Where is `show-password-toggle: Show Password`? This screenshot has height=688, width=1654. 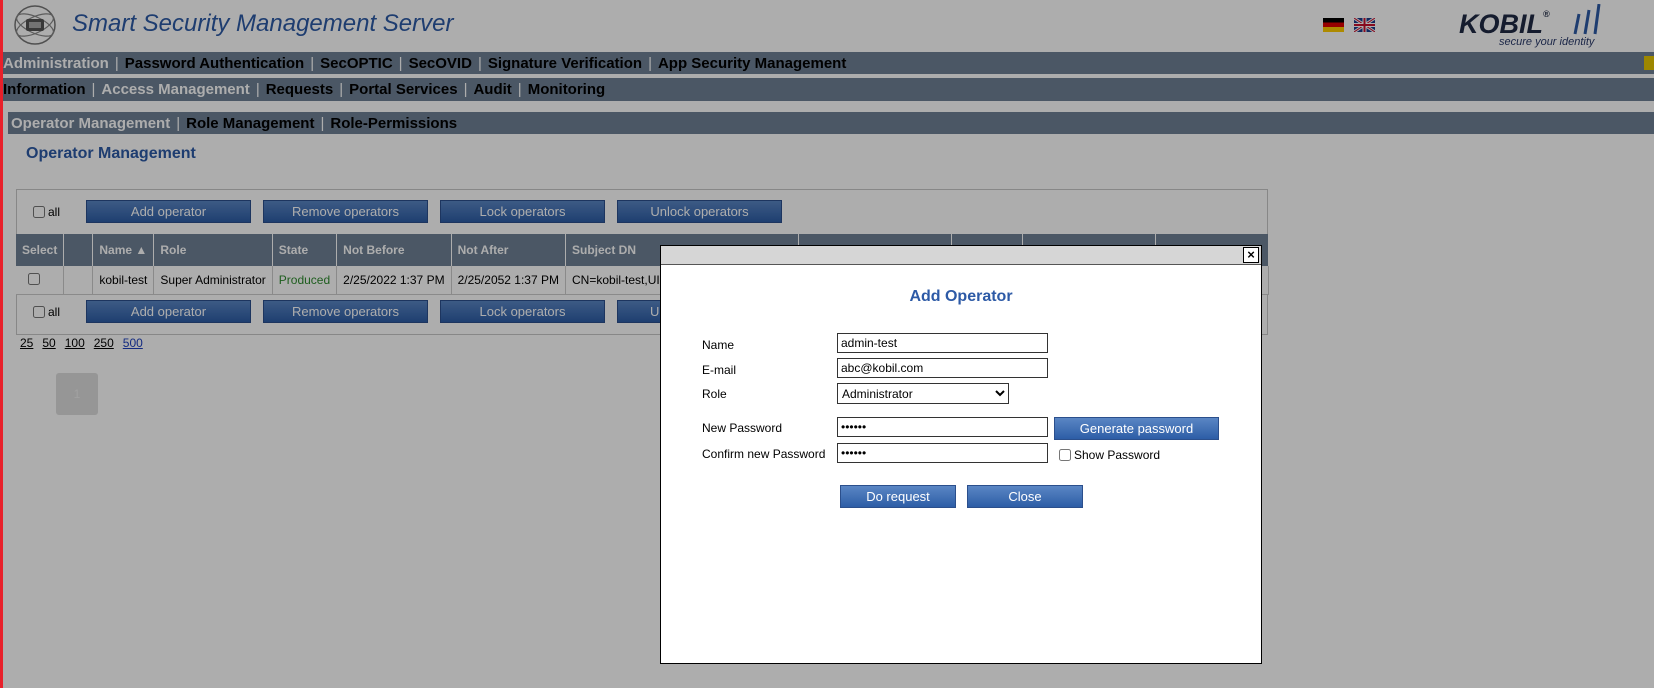
show-password-toggle: Show Password is located at coordinates (1109, 455).